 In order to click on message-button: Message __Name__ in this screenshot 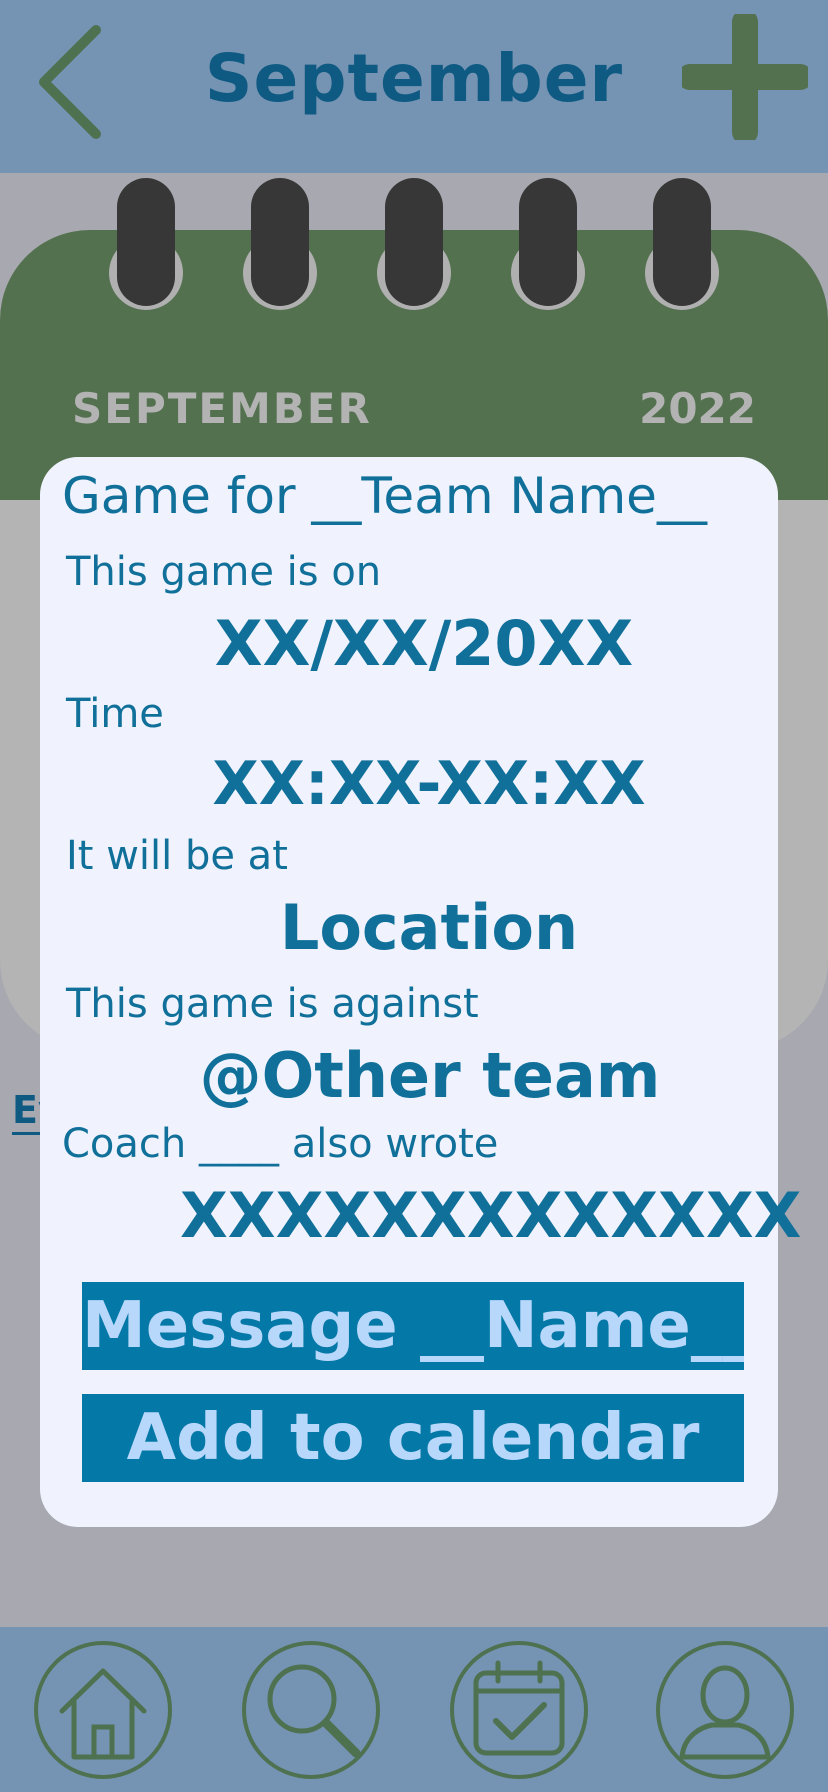, I will do `click(413, 1326)`.